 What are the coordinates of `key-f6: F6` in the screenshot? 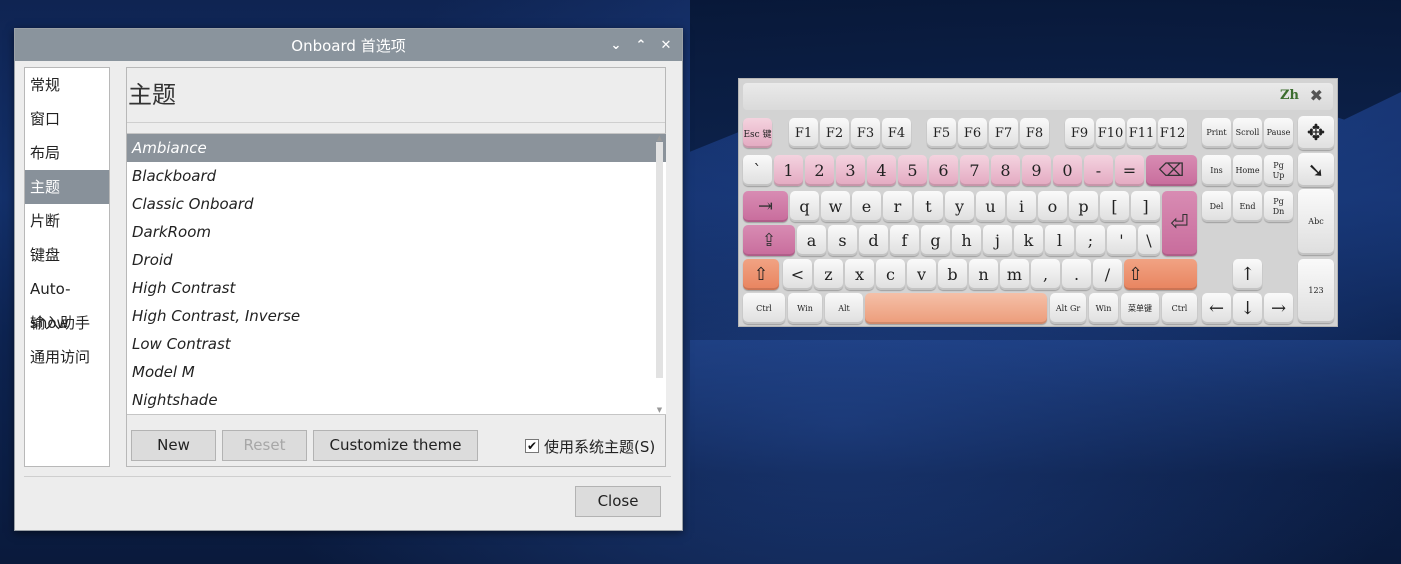 It's located at (972, 133).